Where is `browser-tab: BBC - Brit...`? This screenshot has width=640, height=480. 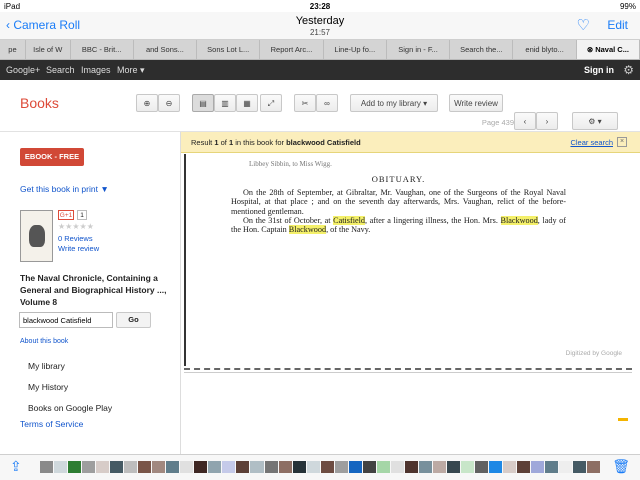 browser-tab: BBC - Brit... is located at coordinates (102, 49).